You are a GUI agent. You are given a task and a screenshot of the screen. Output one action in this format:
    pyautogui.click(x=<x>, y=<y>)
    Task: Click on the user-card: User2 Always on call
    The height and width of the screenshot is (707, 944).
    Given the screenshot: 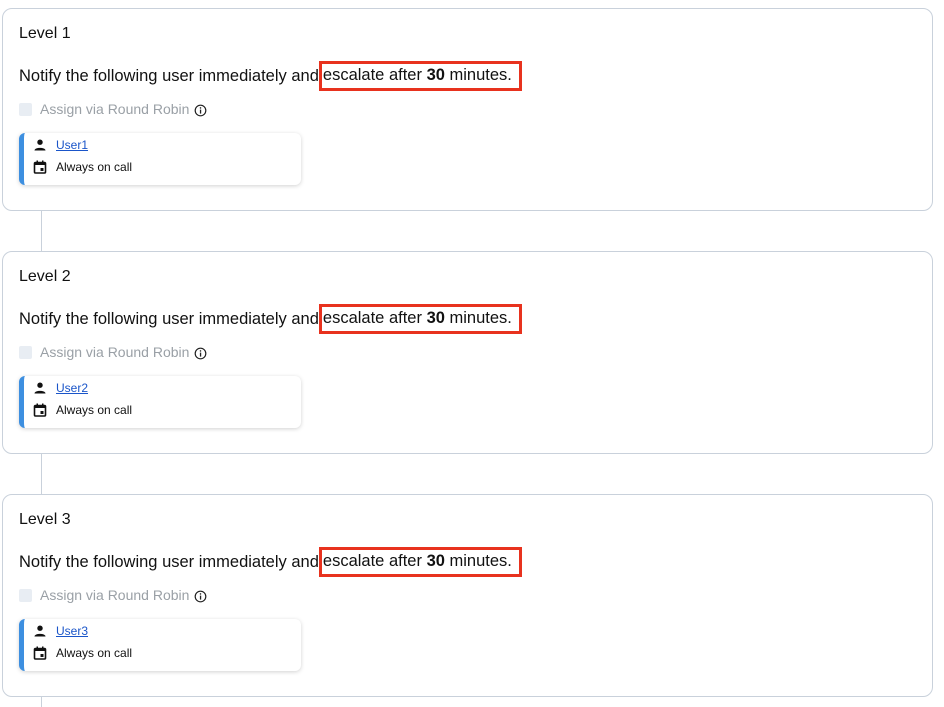 What is the action you would take?
    pyautogui.click(x=160, y=402)
    